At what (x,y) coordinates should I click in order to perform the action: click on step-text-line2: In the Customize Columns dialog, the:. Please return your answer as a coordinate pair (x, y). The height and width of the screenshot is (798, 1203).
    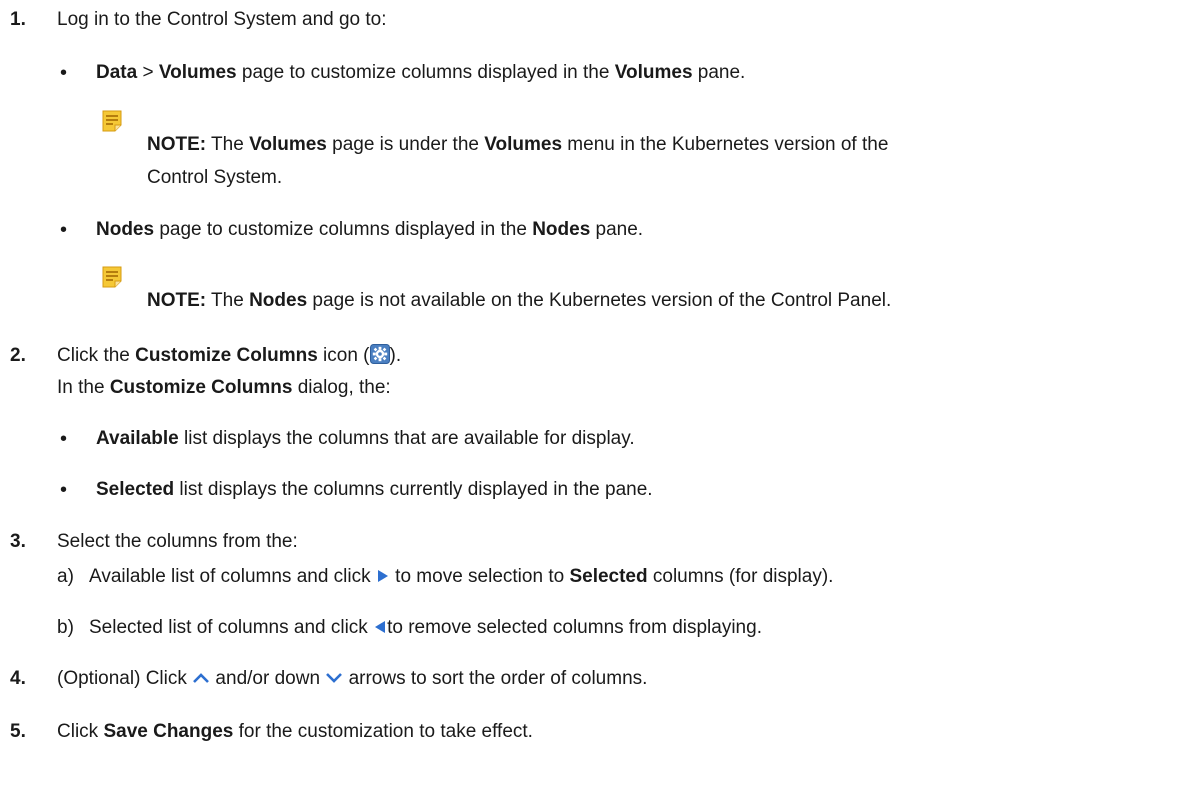
    Looking at the image, I should click on (224, 387).